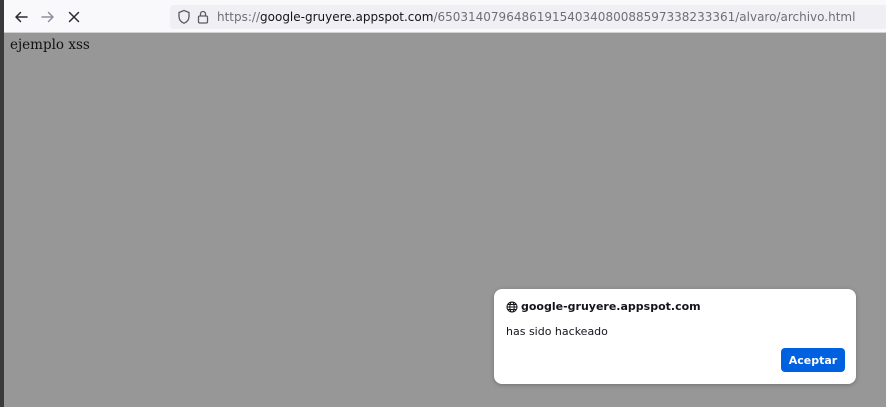 This screenshot has height=407, width=886. I want to click on stop-button, so click(74, 17).